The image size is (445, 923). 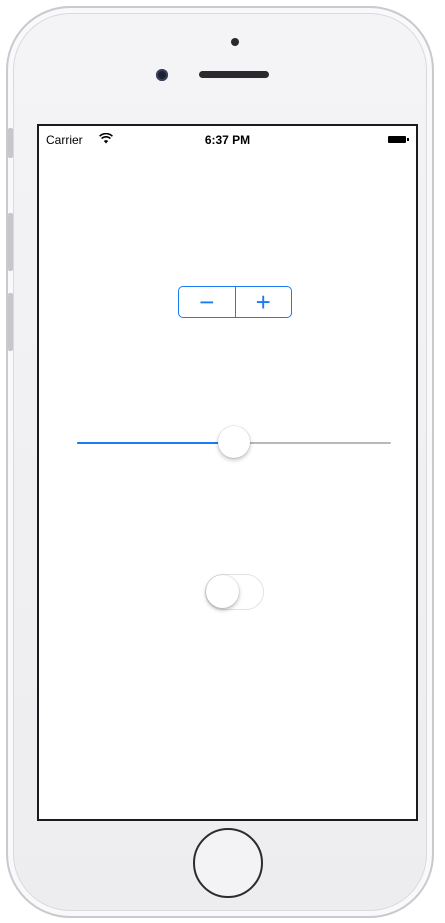 I want to click on earpiece-speaker, so click(x=234, y=74).